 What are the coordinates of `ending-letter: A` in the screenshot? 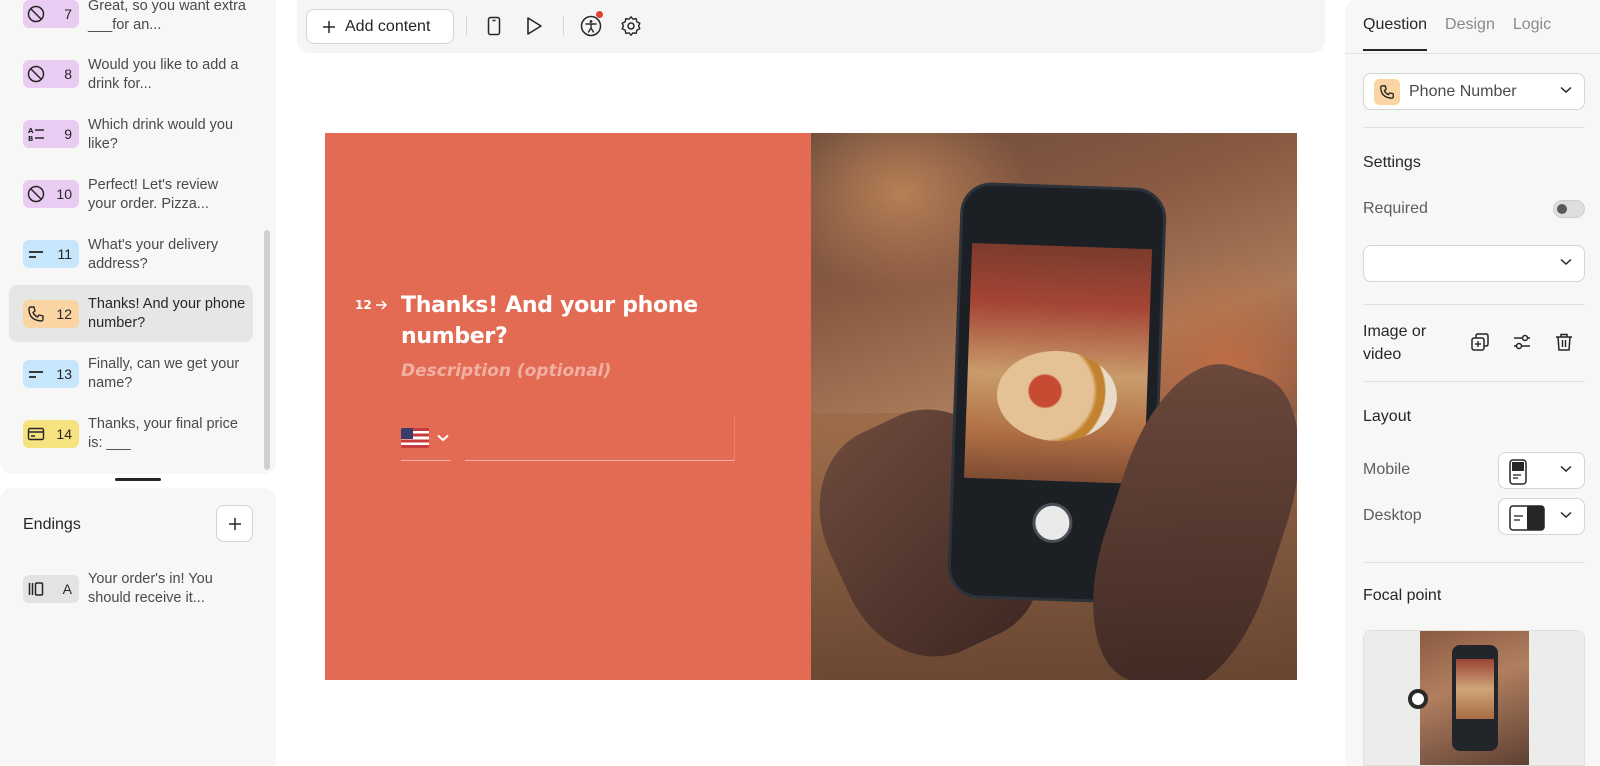 It's located at (67, 588).